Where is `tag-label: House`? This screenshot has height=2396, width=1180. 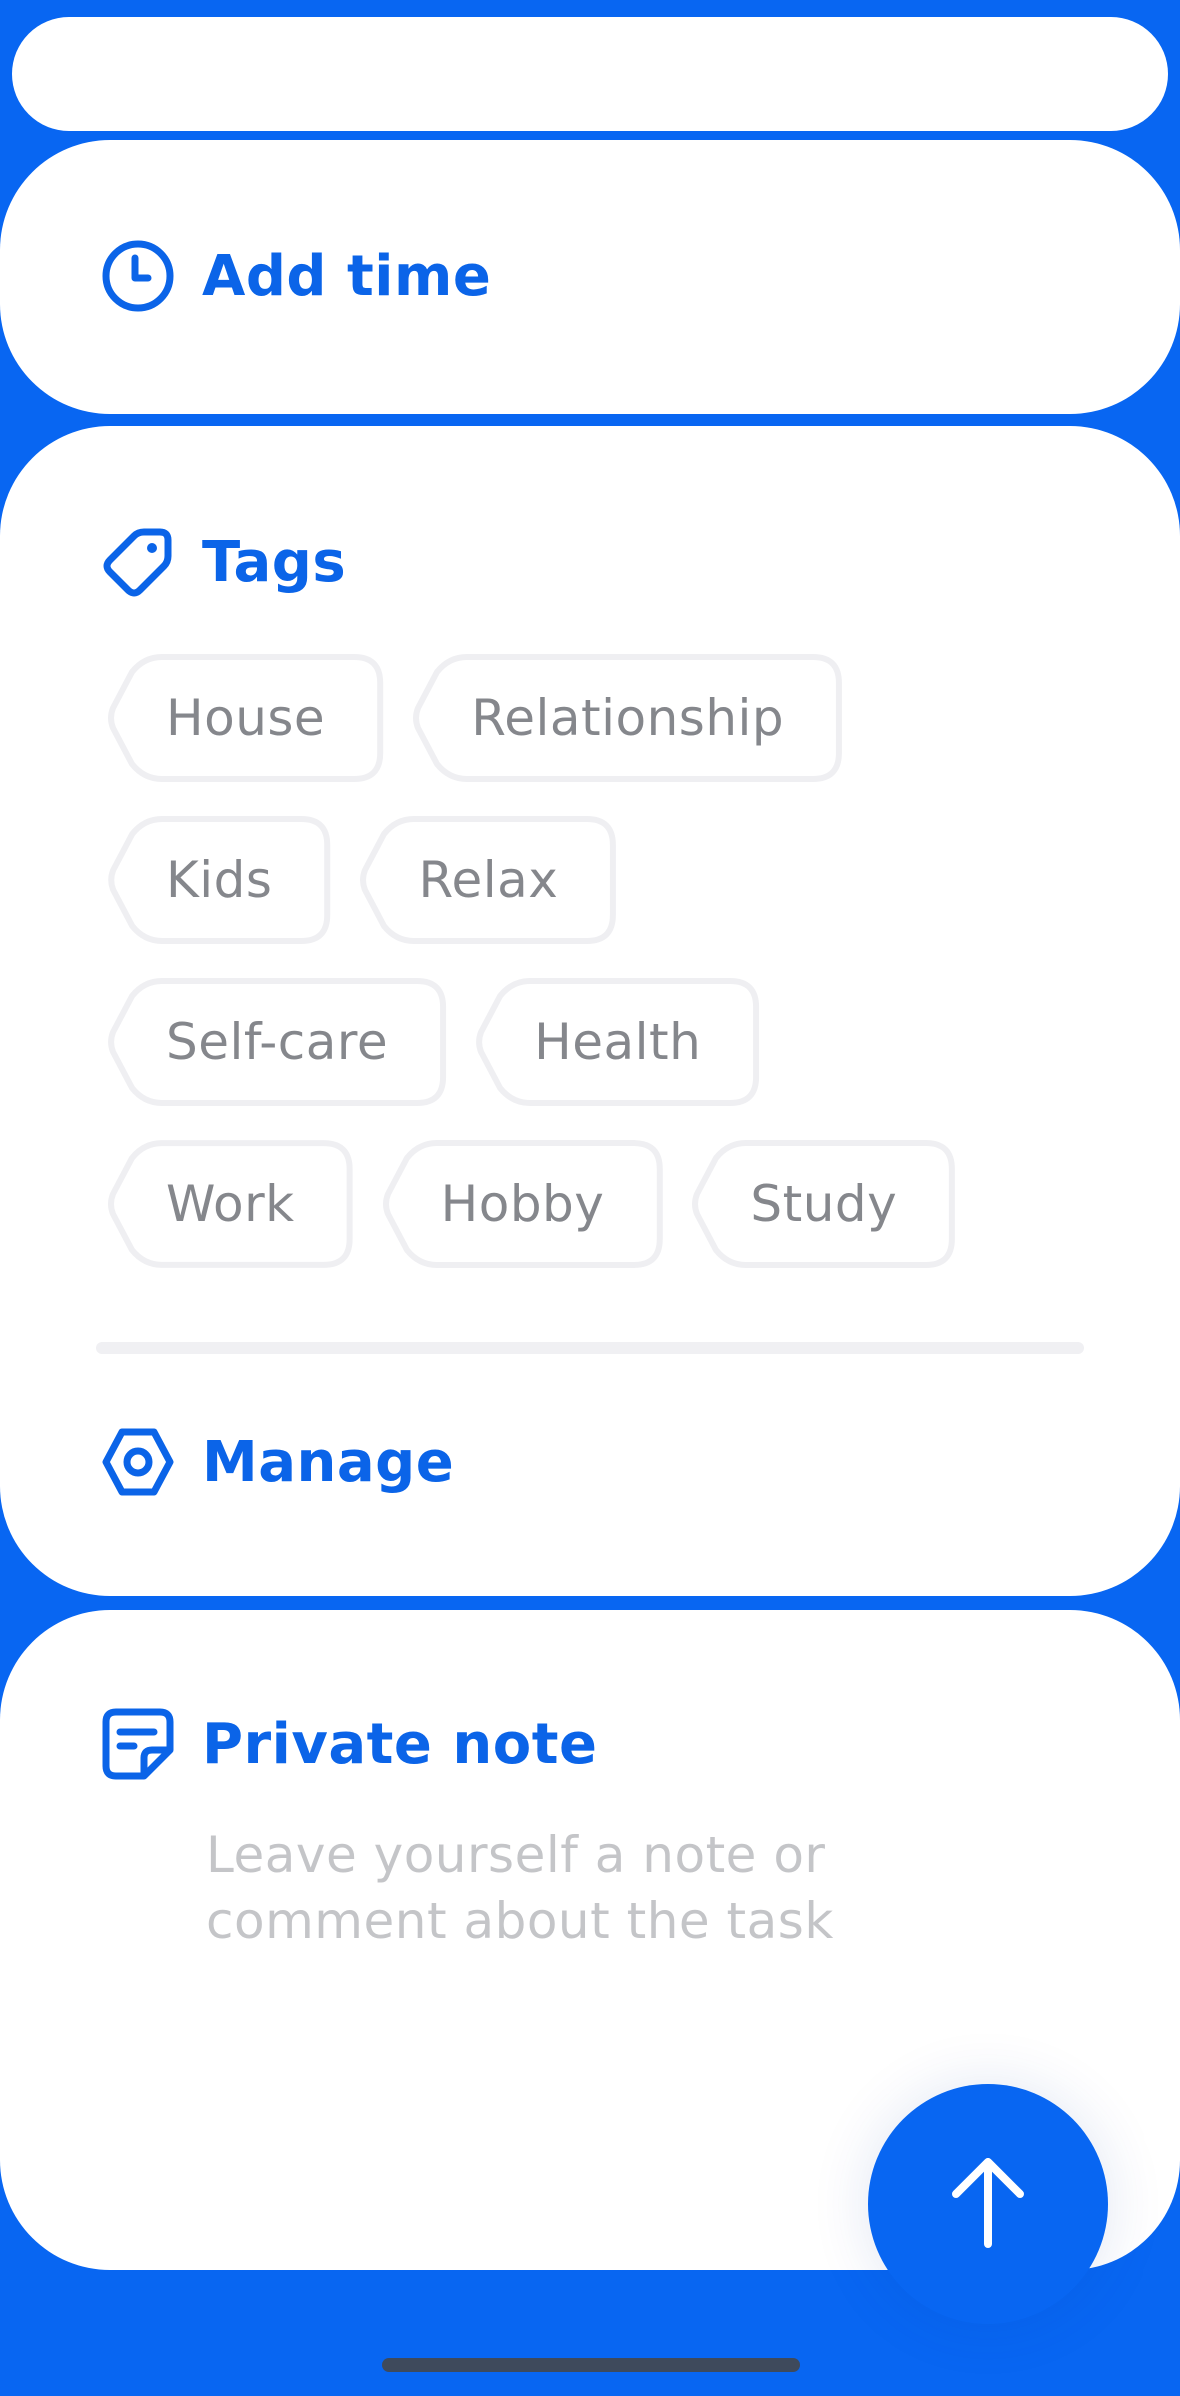 tag-label: House is located at coordinates (246, 718).